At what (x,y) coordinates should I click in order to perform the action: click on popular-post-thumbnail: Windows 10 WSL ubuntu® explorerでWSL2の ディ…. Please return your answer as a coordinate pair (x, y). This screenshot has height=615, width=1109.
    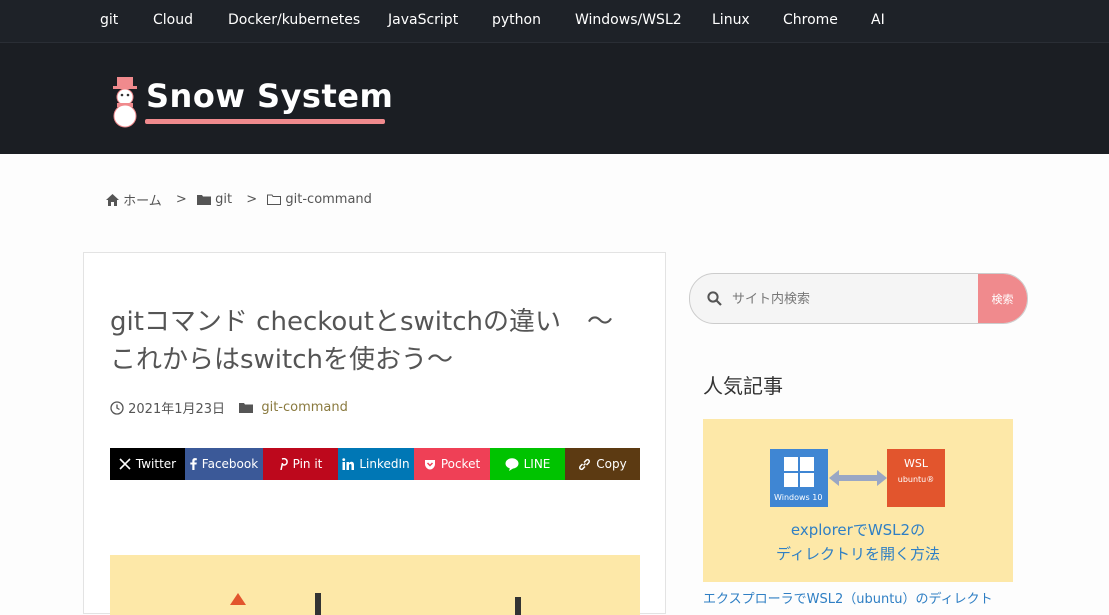
    Looking at the image, I should click on (858, 500).